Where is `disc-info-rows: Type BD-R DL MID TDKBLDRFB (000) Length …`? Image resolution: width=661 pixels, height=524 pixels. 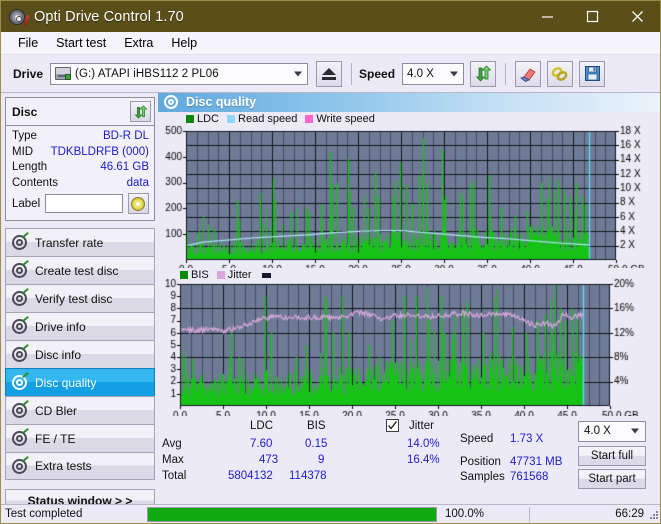
disc-info-rows: Type BD-R DL MID TDKBLDRFB (000) Length … is located at coordinates (80, 173).